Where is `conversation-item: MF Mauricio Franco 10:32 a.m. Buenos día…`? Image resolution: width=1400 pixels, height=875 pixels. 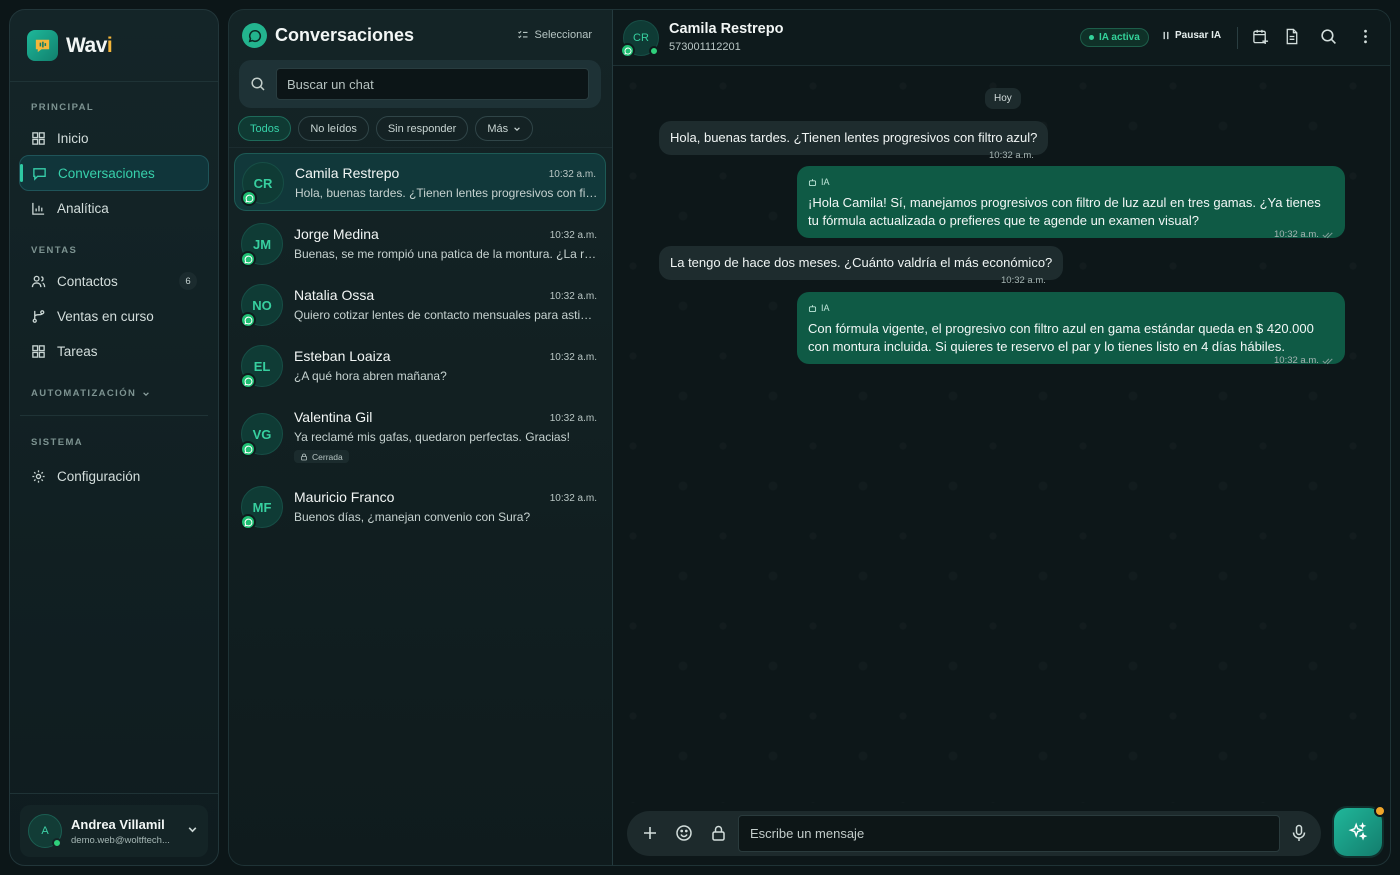
conversation-item: MF Mauricio Franco 10:32 a.m. Buenos día… is located at coordinates (420, 507).